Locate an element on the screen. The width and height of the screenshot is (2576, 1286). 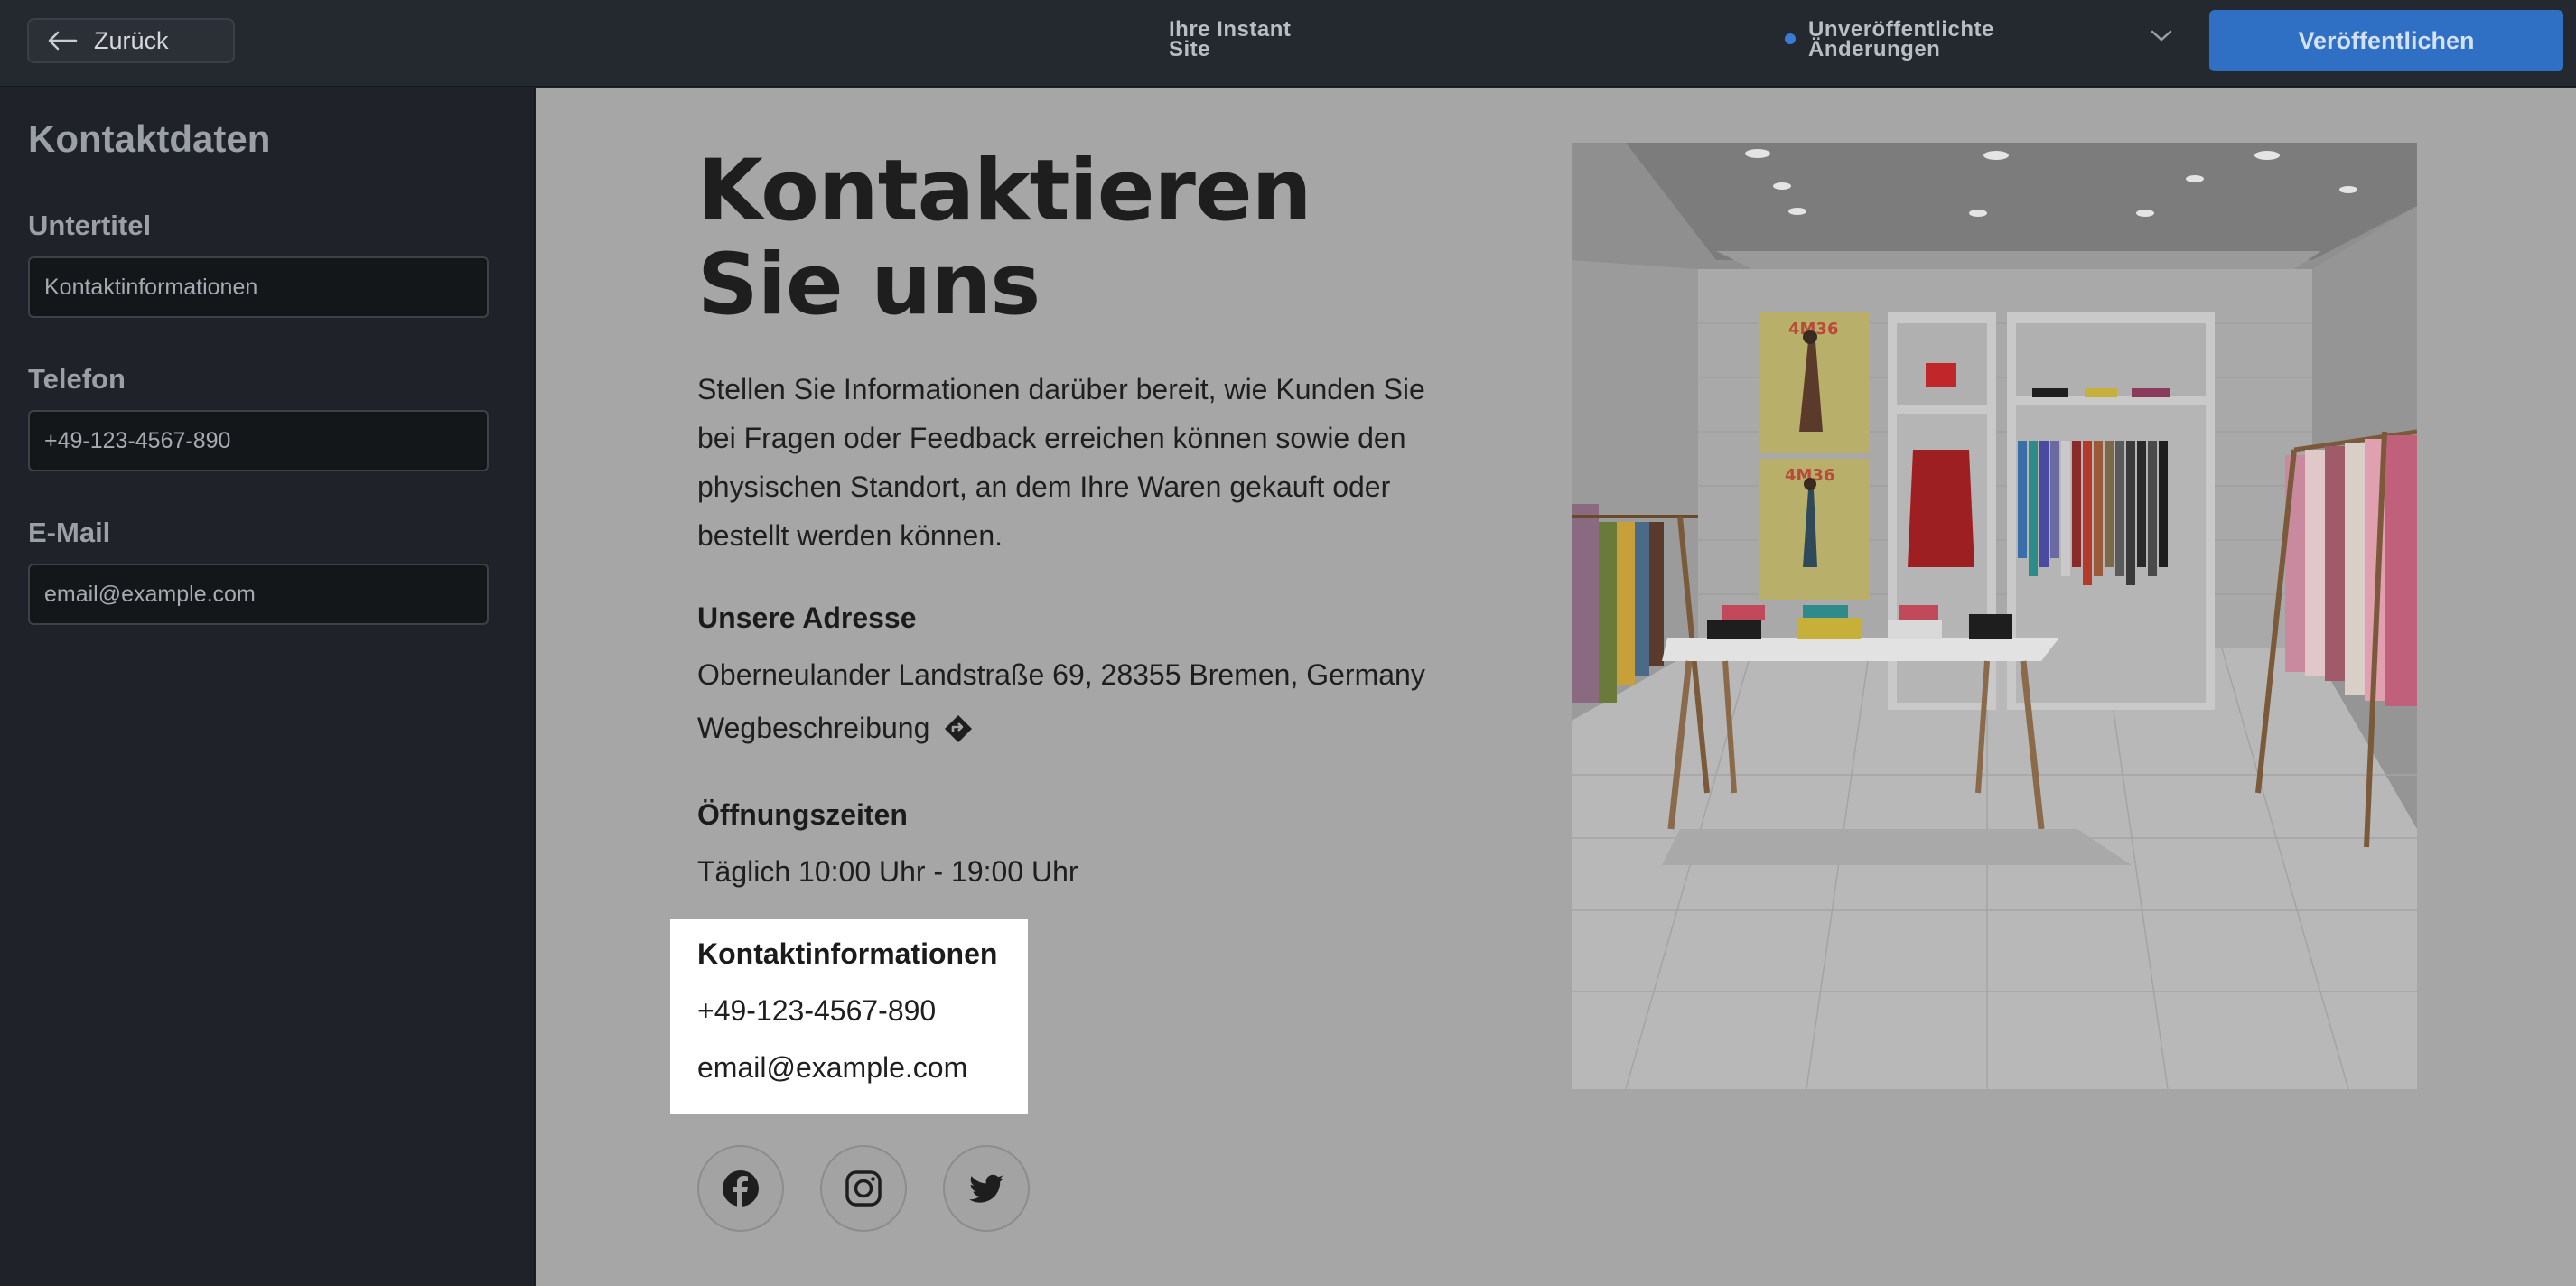
status-dot-icon is located at coordinates (1790, 38).